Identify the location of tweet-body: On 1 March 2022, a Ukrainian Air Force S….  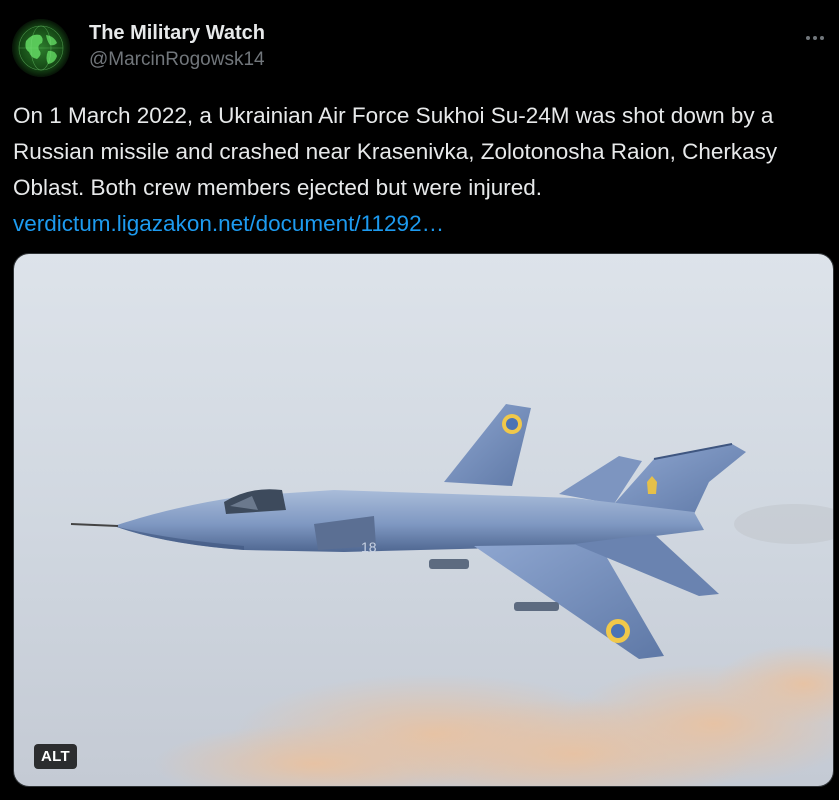
(398, 151).